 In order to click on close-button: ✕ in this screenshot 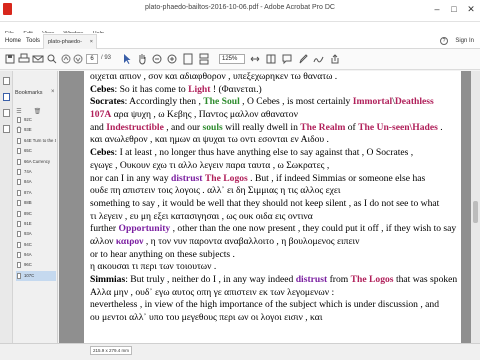, I will do `click(471, 9)`.